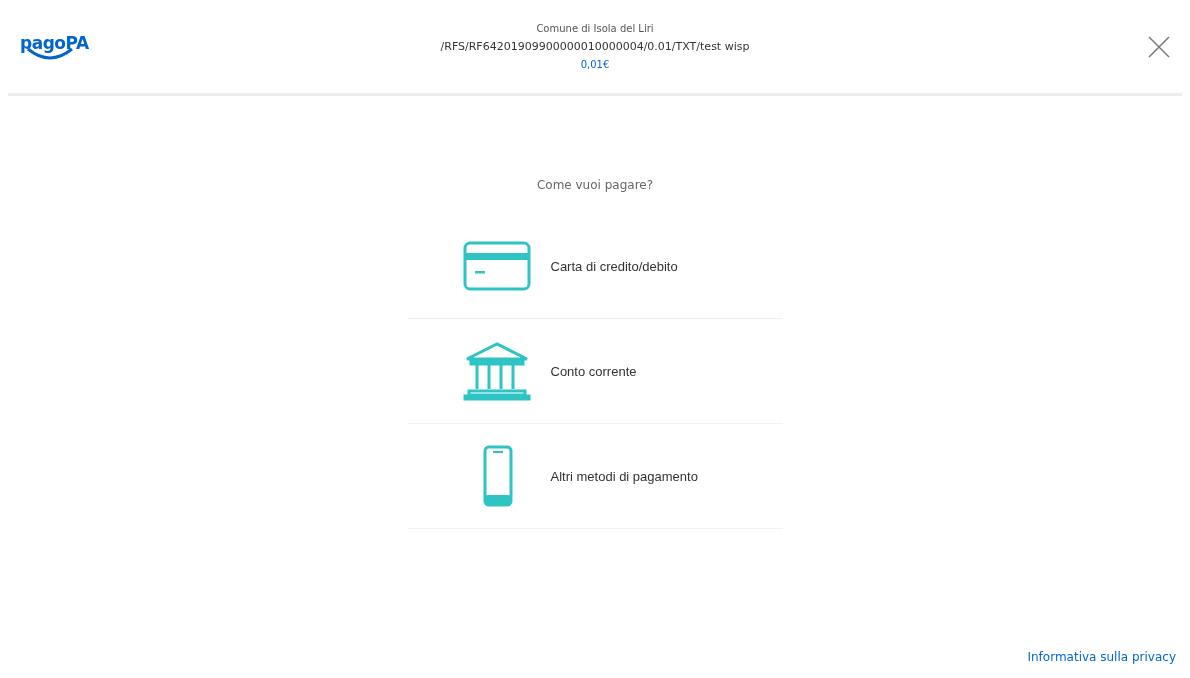 Image resolution: width=1190 pixels, height=678 pixels. Describe the element at coordinates (595, 371) in the screenshot. I see `payment-method-option: Conto corrente` at that location.